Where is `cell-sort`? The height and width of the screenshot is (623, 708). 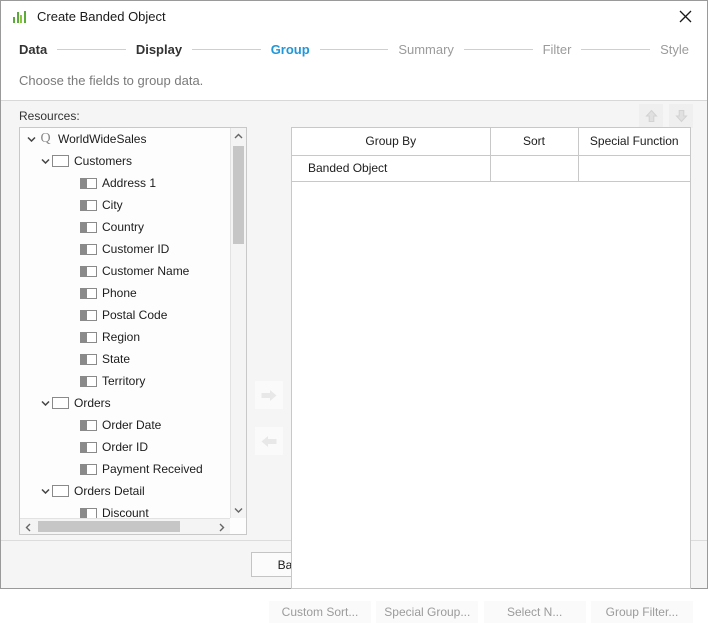 cell-sort is located at coordinates (533, 168).